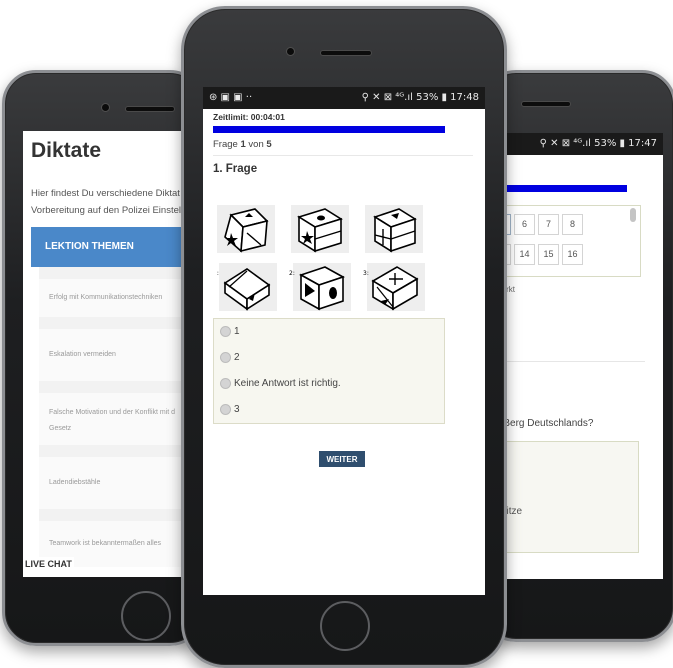 Image resolution: width=673 pixels, height=668 pixels. I want to click on counter-prefix: Frage, so click(227, 144).